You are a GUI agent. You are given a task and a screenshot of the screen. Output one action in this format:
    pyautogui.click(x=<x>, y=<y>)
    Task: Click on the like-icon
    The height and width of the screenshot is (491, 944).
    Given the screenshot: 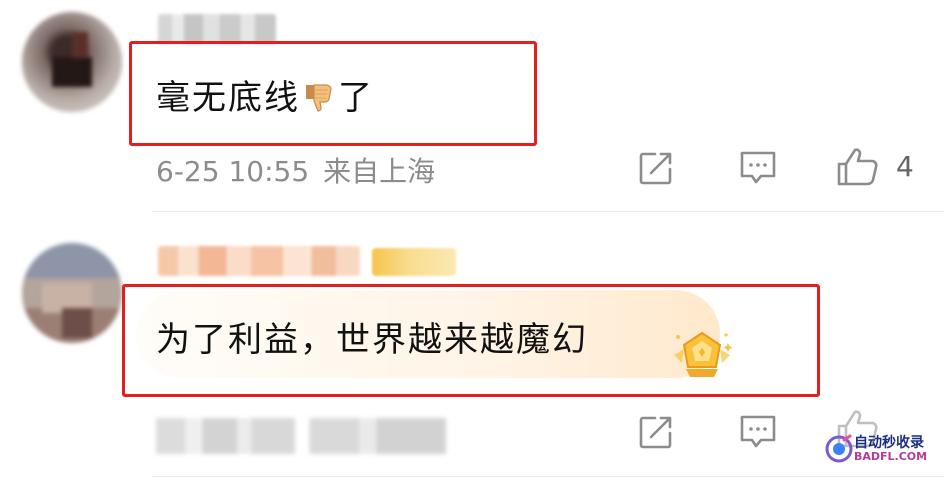 What is the action you would take?
    pyautogui.click(x=857, y=167)
    